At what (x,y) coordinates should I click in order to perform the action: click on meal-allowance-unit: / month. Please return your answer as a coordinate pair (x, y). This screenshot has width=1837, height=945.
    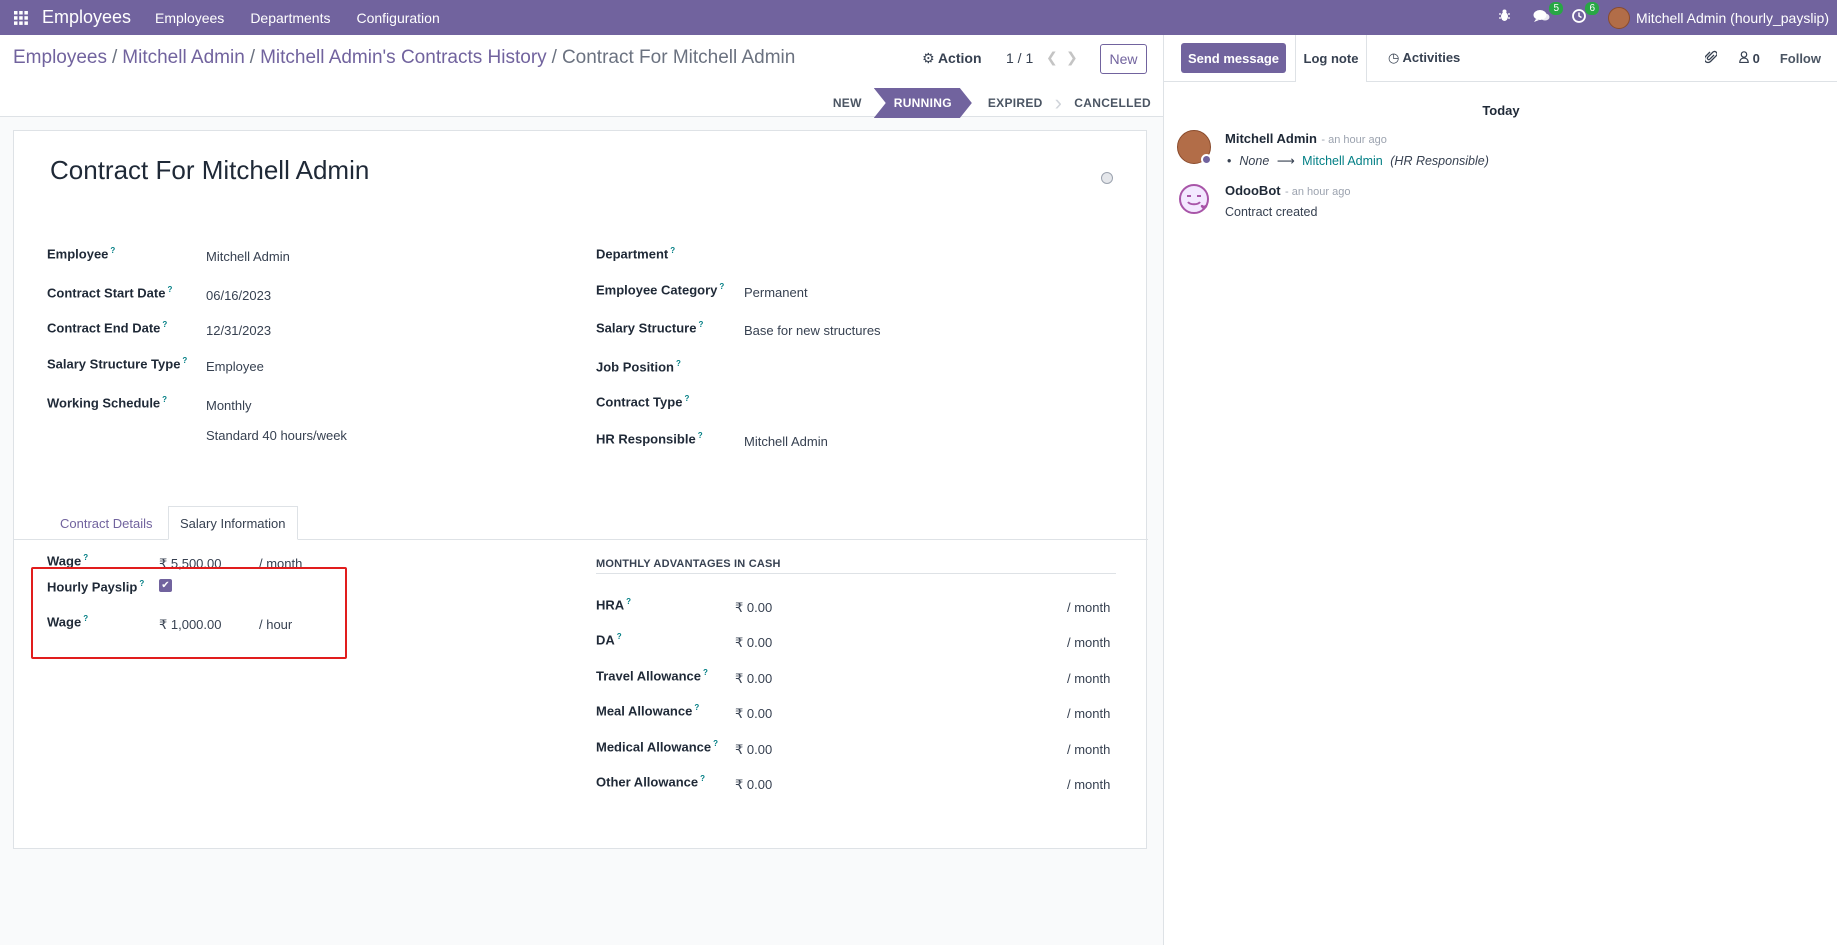
    Looking at the image, I should click on (1089, 713).